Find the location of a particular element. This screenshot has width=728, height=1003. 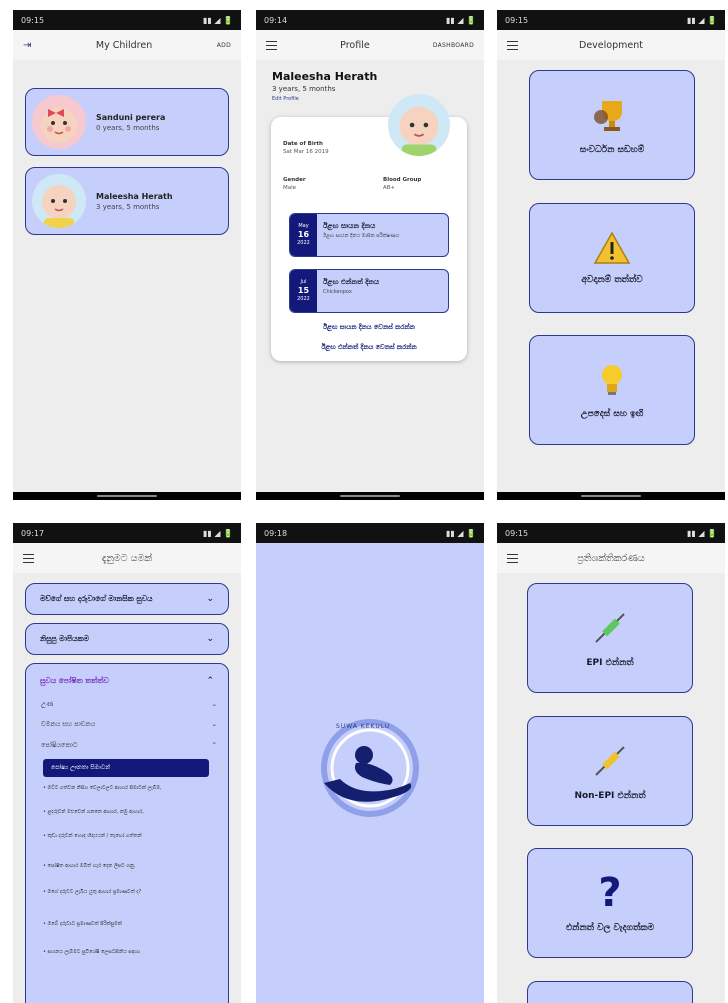

change-clinic-date-link: ඊළඟ සායන දිනය වෙනස් කරන්න is located at coordinates (369, 327).